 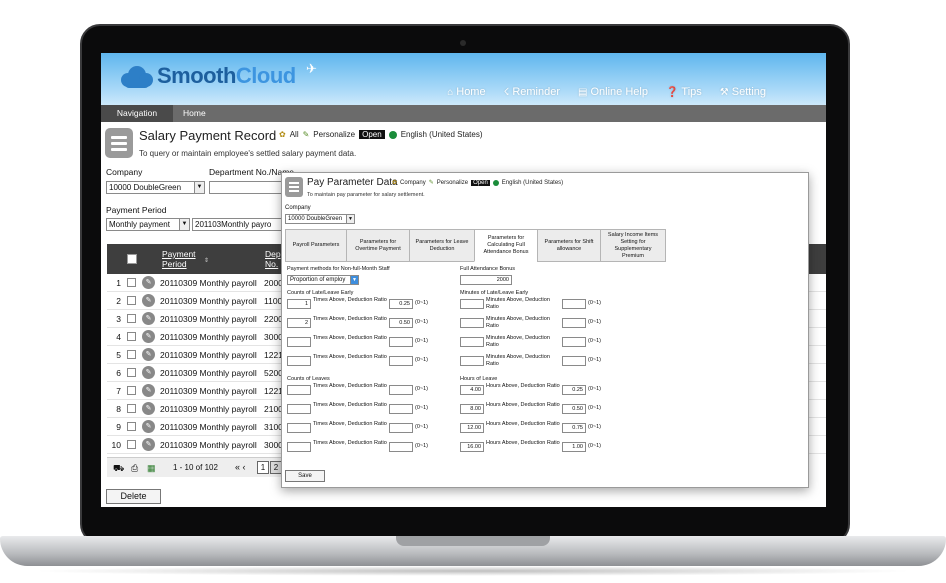 I want to click on pay-method-value: Proportion of employ, so click(x=318, y=280).